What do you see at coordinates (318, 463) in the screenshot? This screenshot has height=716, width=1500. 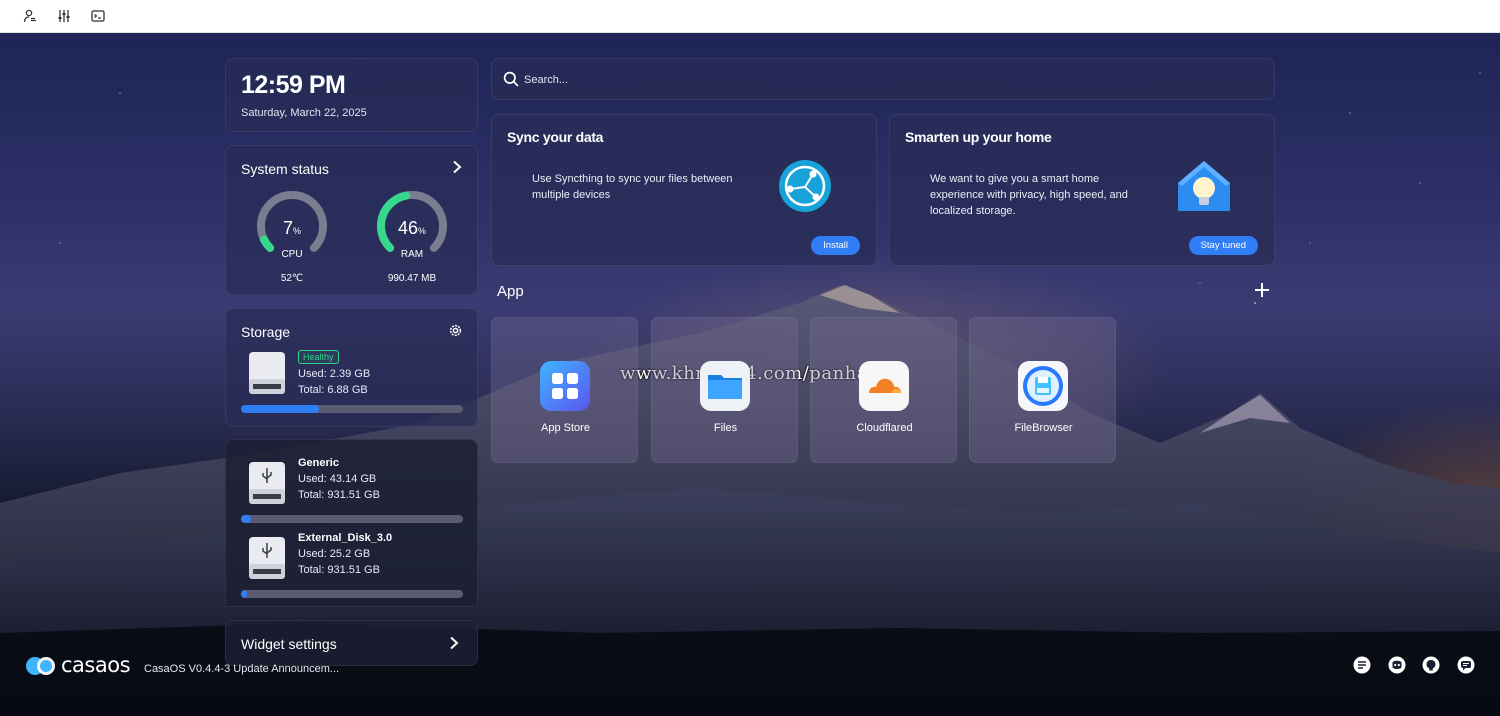 I see `drive-name: Generic` at bounding box center [318, 463].